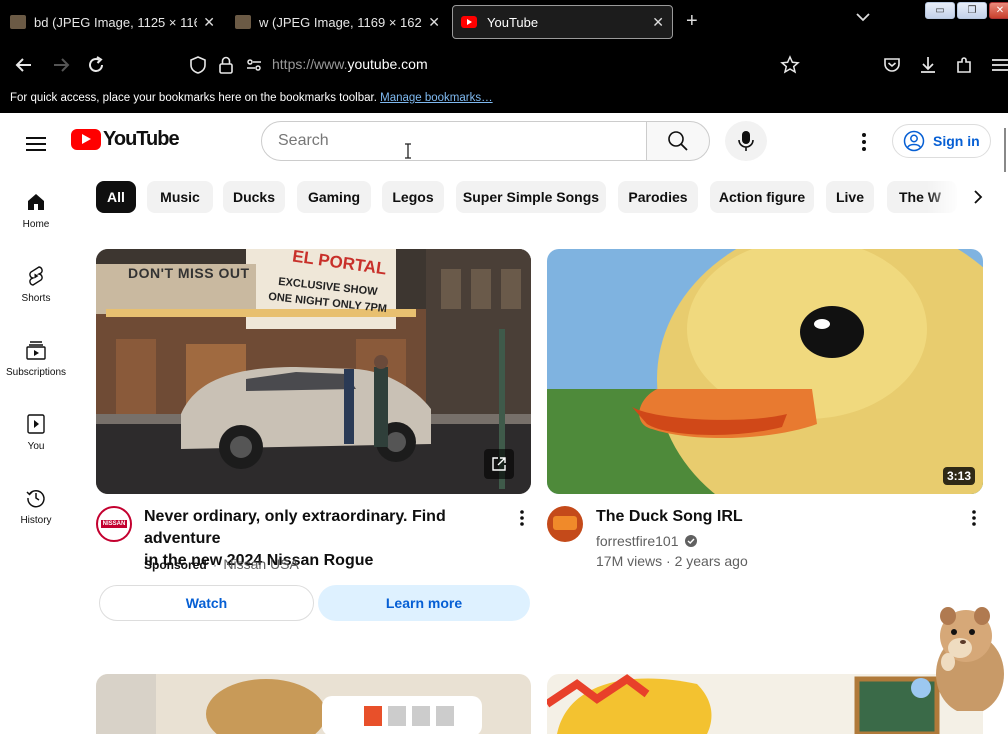 The width and height of the screenshot is (1008, 734). I want to click on lock-icon, so click(226, 65).